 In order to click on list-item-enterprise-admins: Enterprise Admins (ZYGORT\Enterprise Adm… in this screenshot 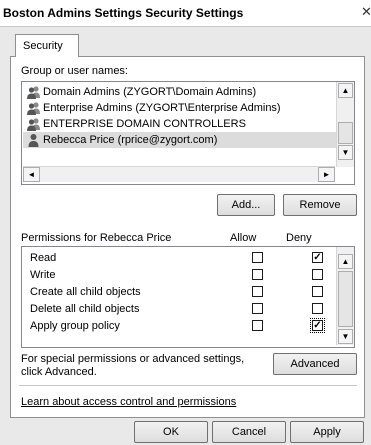, I will do `click(188, 108)`.